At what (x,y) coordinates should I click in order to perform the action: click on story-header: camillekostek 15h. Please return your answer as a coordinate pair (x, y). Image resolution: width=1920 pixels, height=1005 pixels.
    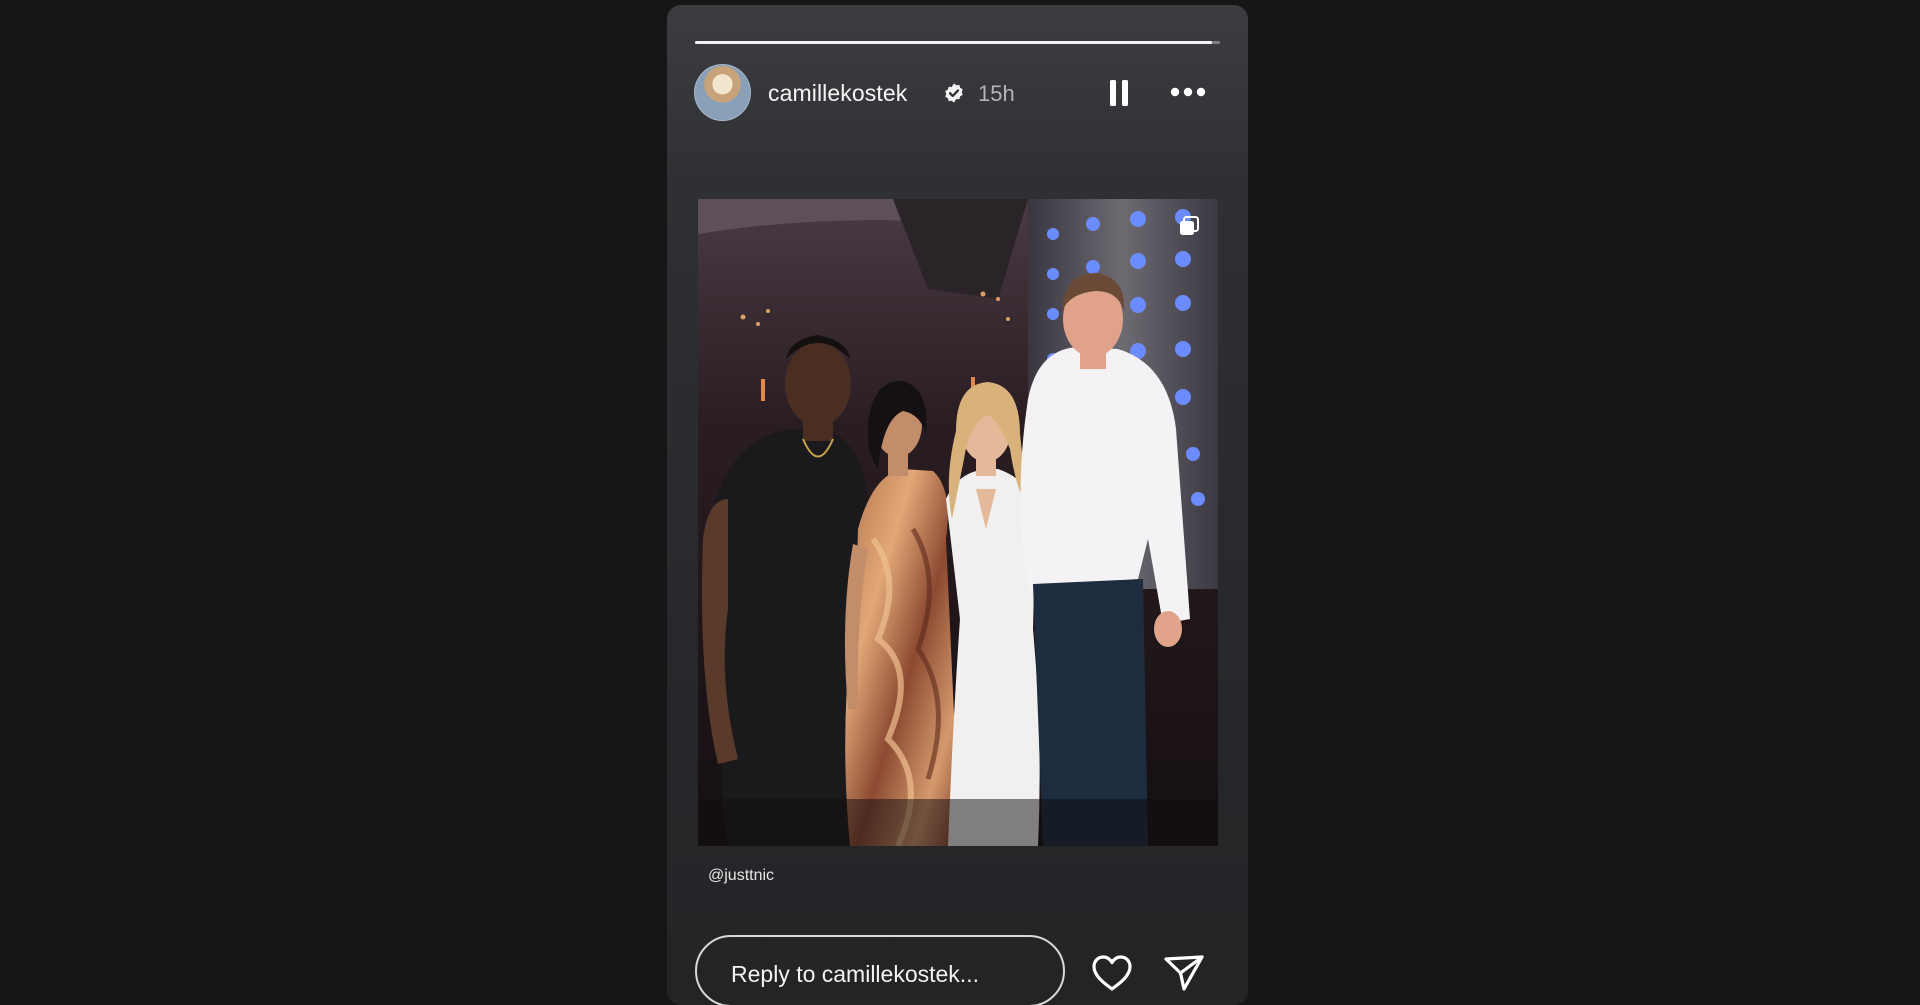
    Looking at the image, I should click on (959, 94).